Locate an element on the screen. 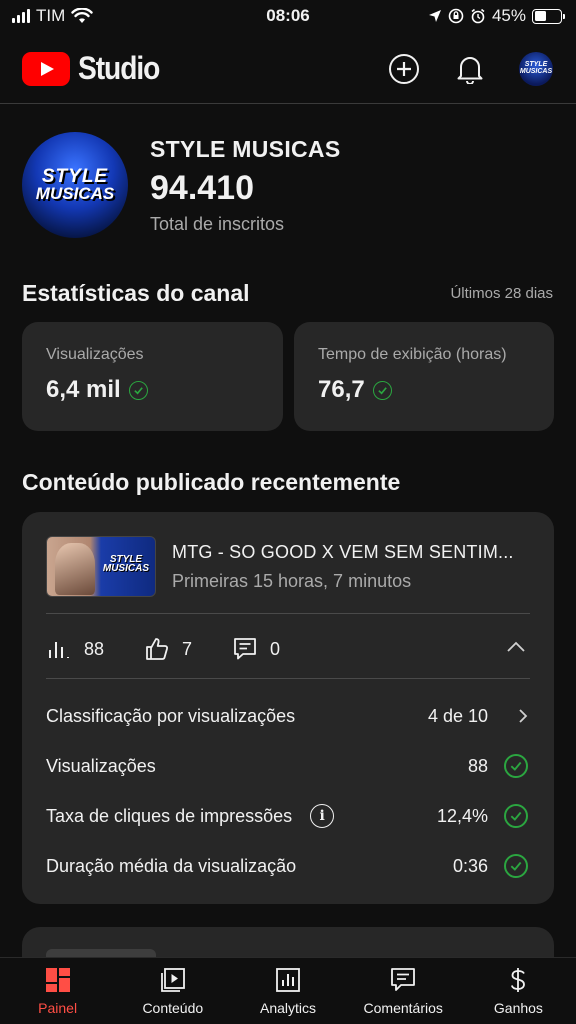 Image resolution: width=576 pixels, height=1024 pixels. nav-comments: Comentários is located at coordinates (403, 991).